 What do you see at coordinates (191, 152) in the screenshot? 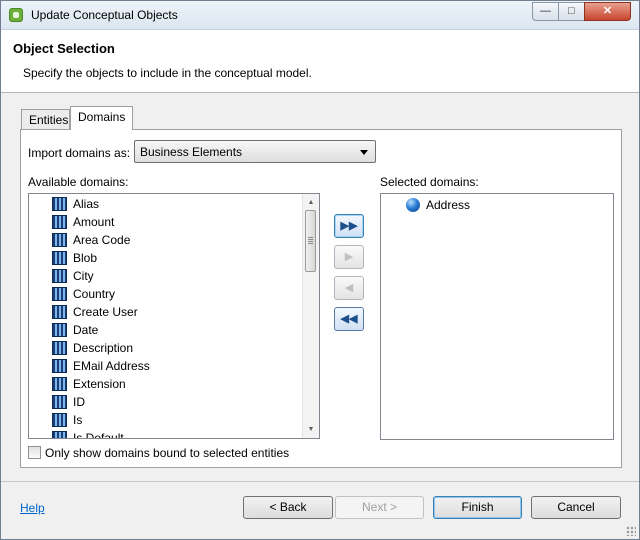
I see `import-domains-value: Business Elements` at bounding box center [191, 152].